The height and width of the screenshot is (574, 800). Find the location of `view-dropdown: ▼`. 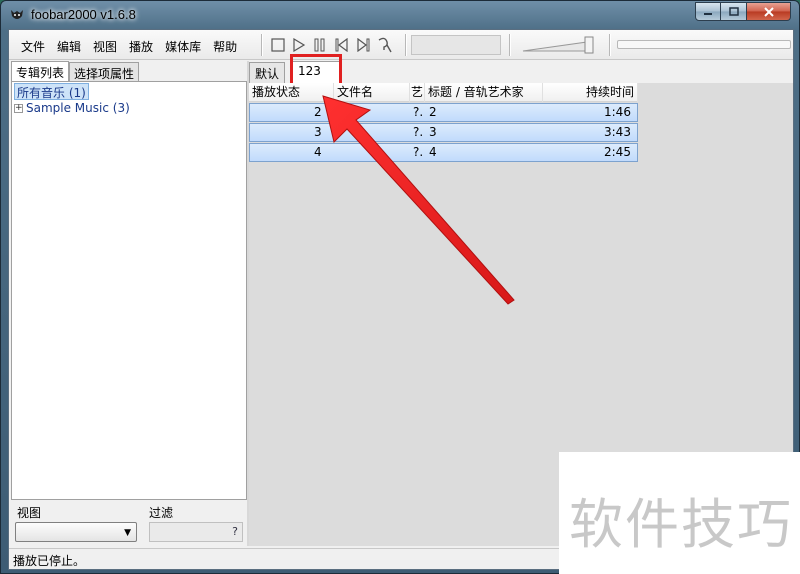

view-dropdown: ▼ is located at coordinates (76, 532).